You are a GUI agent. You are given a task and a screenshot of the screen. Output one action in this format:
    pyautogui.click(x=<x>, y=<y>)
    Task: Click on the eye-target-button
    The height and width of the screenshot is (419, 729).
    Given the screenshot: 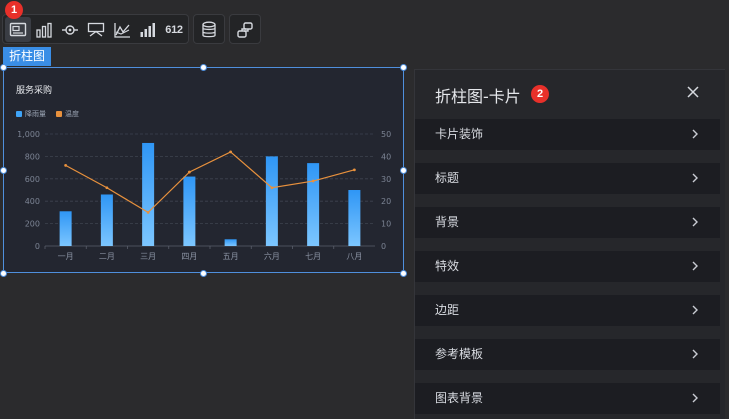 What is the action you would take?
    pyautogui.click(x=70, y=29)
    